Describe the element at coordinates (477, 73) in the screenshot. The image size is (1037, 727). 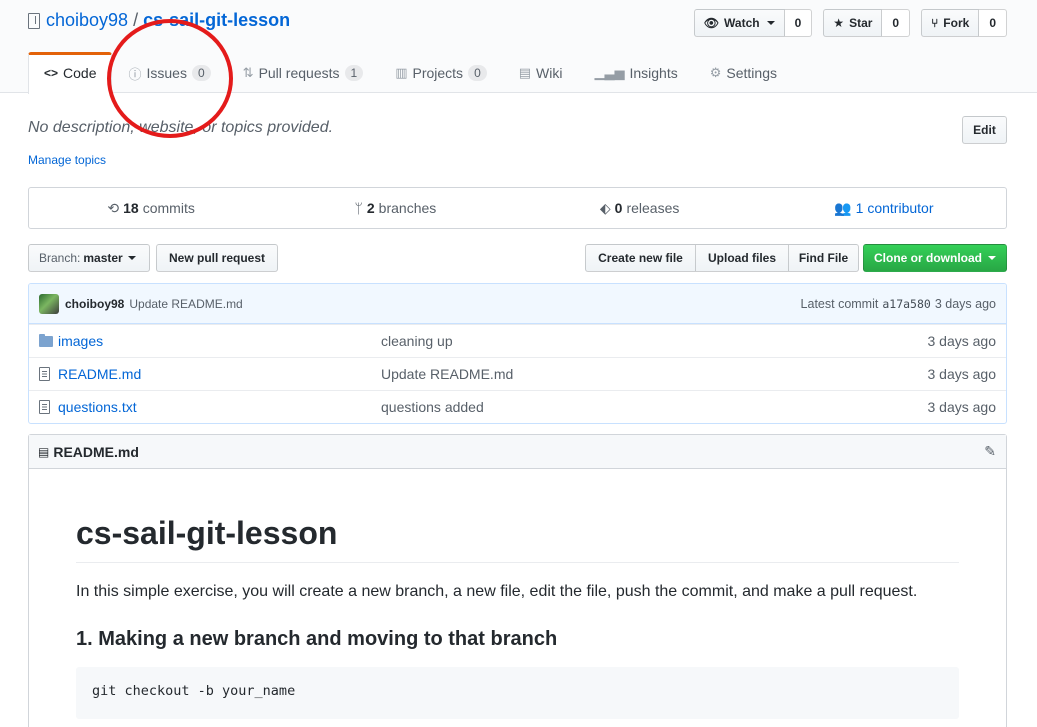
I see `projects-counter: 0` at that location.